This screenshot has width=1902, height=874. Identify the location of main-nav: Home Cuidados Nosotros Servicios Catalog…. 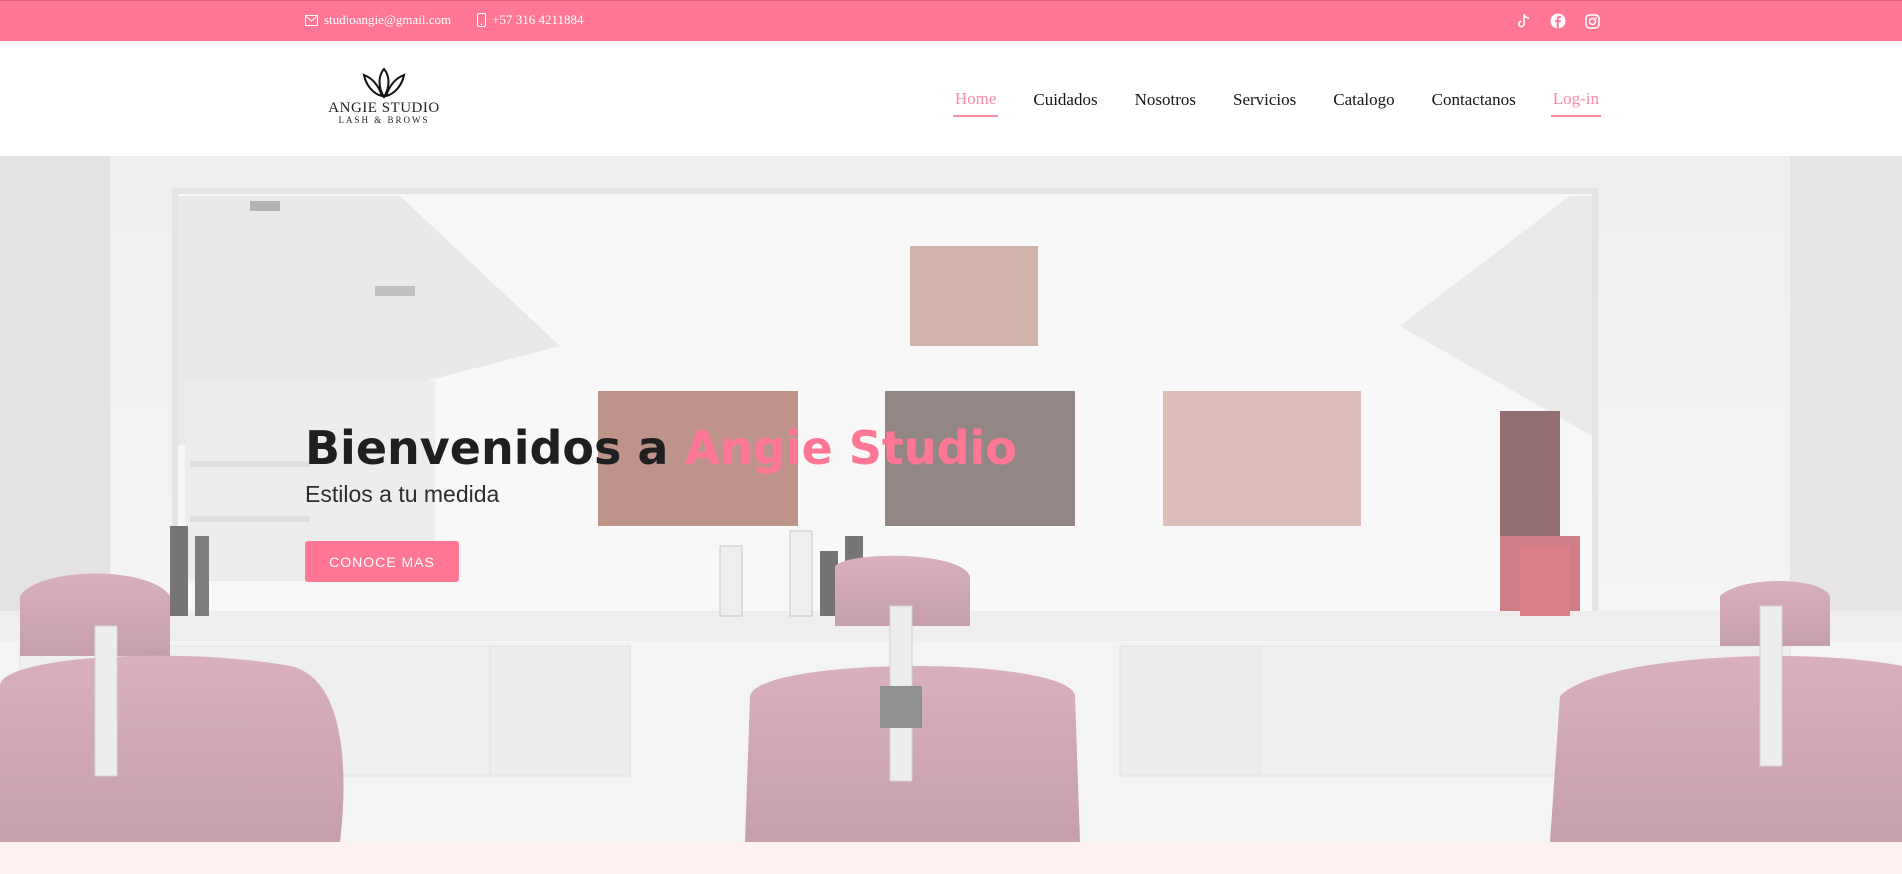
(1260, 102).